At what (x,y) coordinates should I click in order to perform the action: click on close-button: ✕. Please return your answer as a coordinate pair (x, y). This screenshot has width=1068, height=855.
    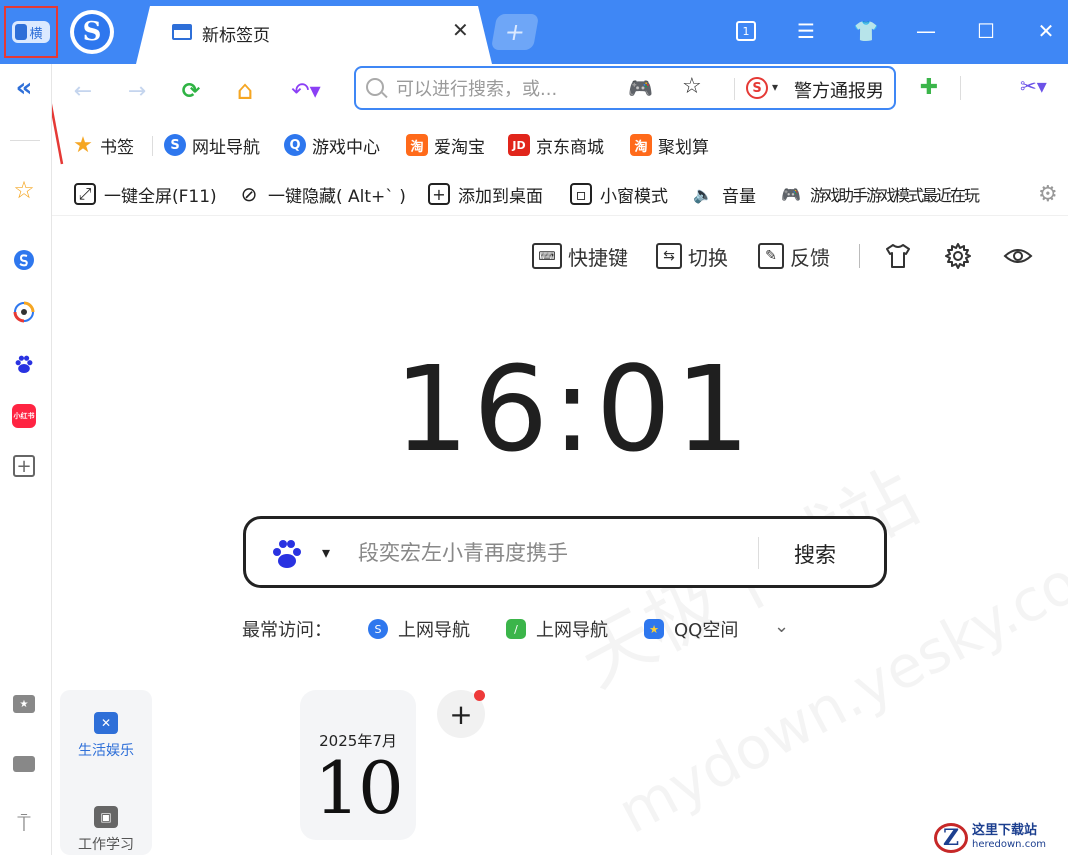
    Looking at the image, I should click on (1046, 31).